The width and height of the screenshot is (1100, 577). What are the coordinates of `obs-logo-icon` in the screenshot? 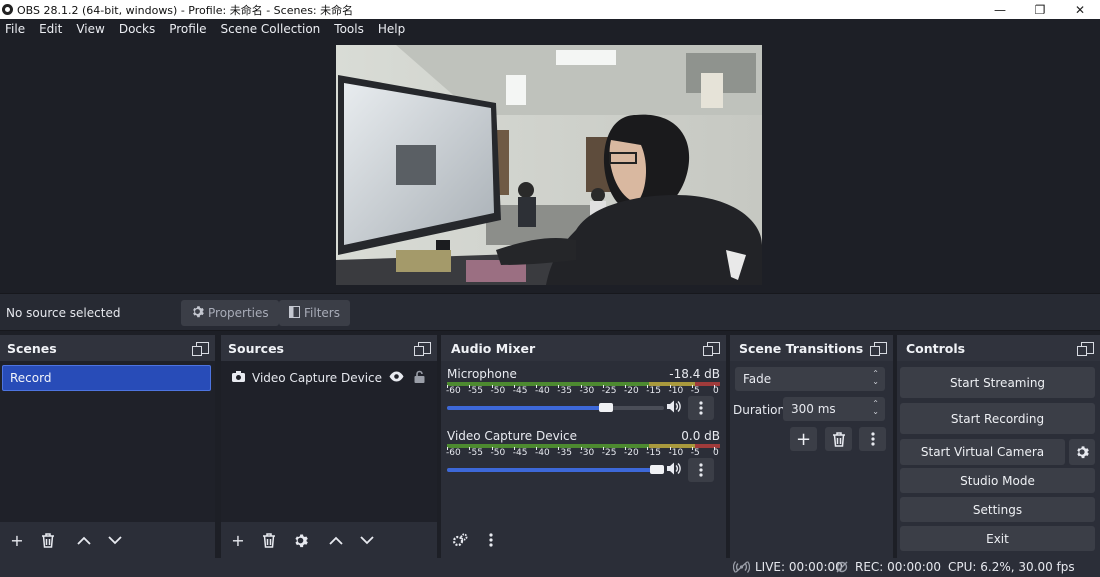 It's located at (7, 9).